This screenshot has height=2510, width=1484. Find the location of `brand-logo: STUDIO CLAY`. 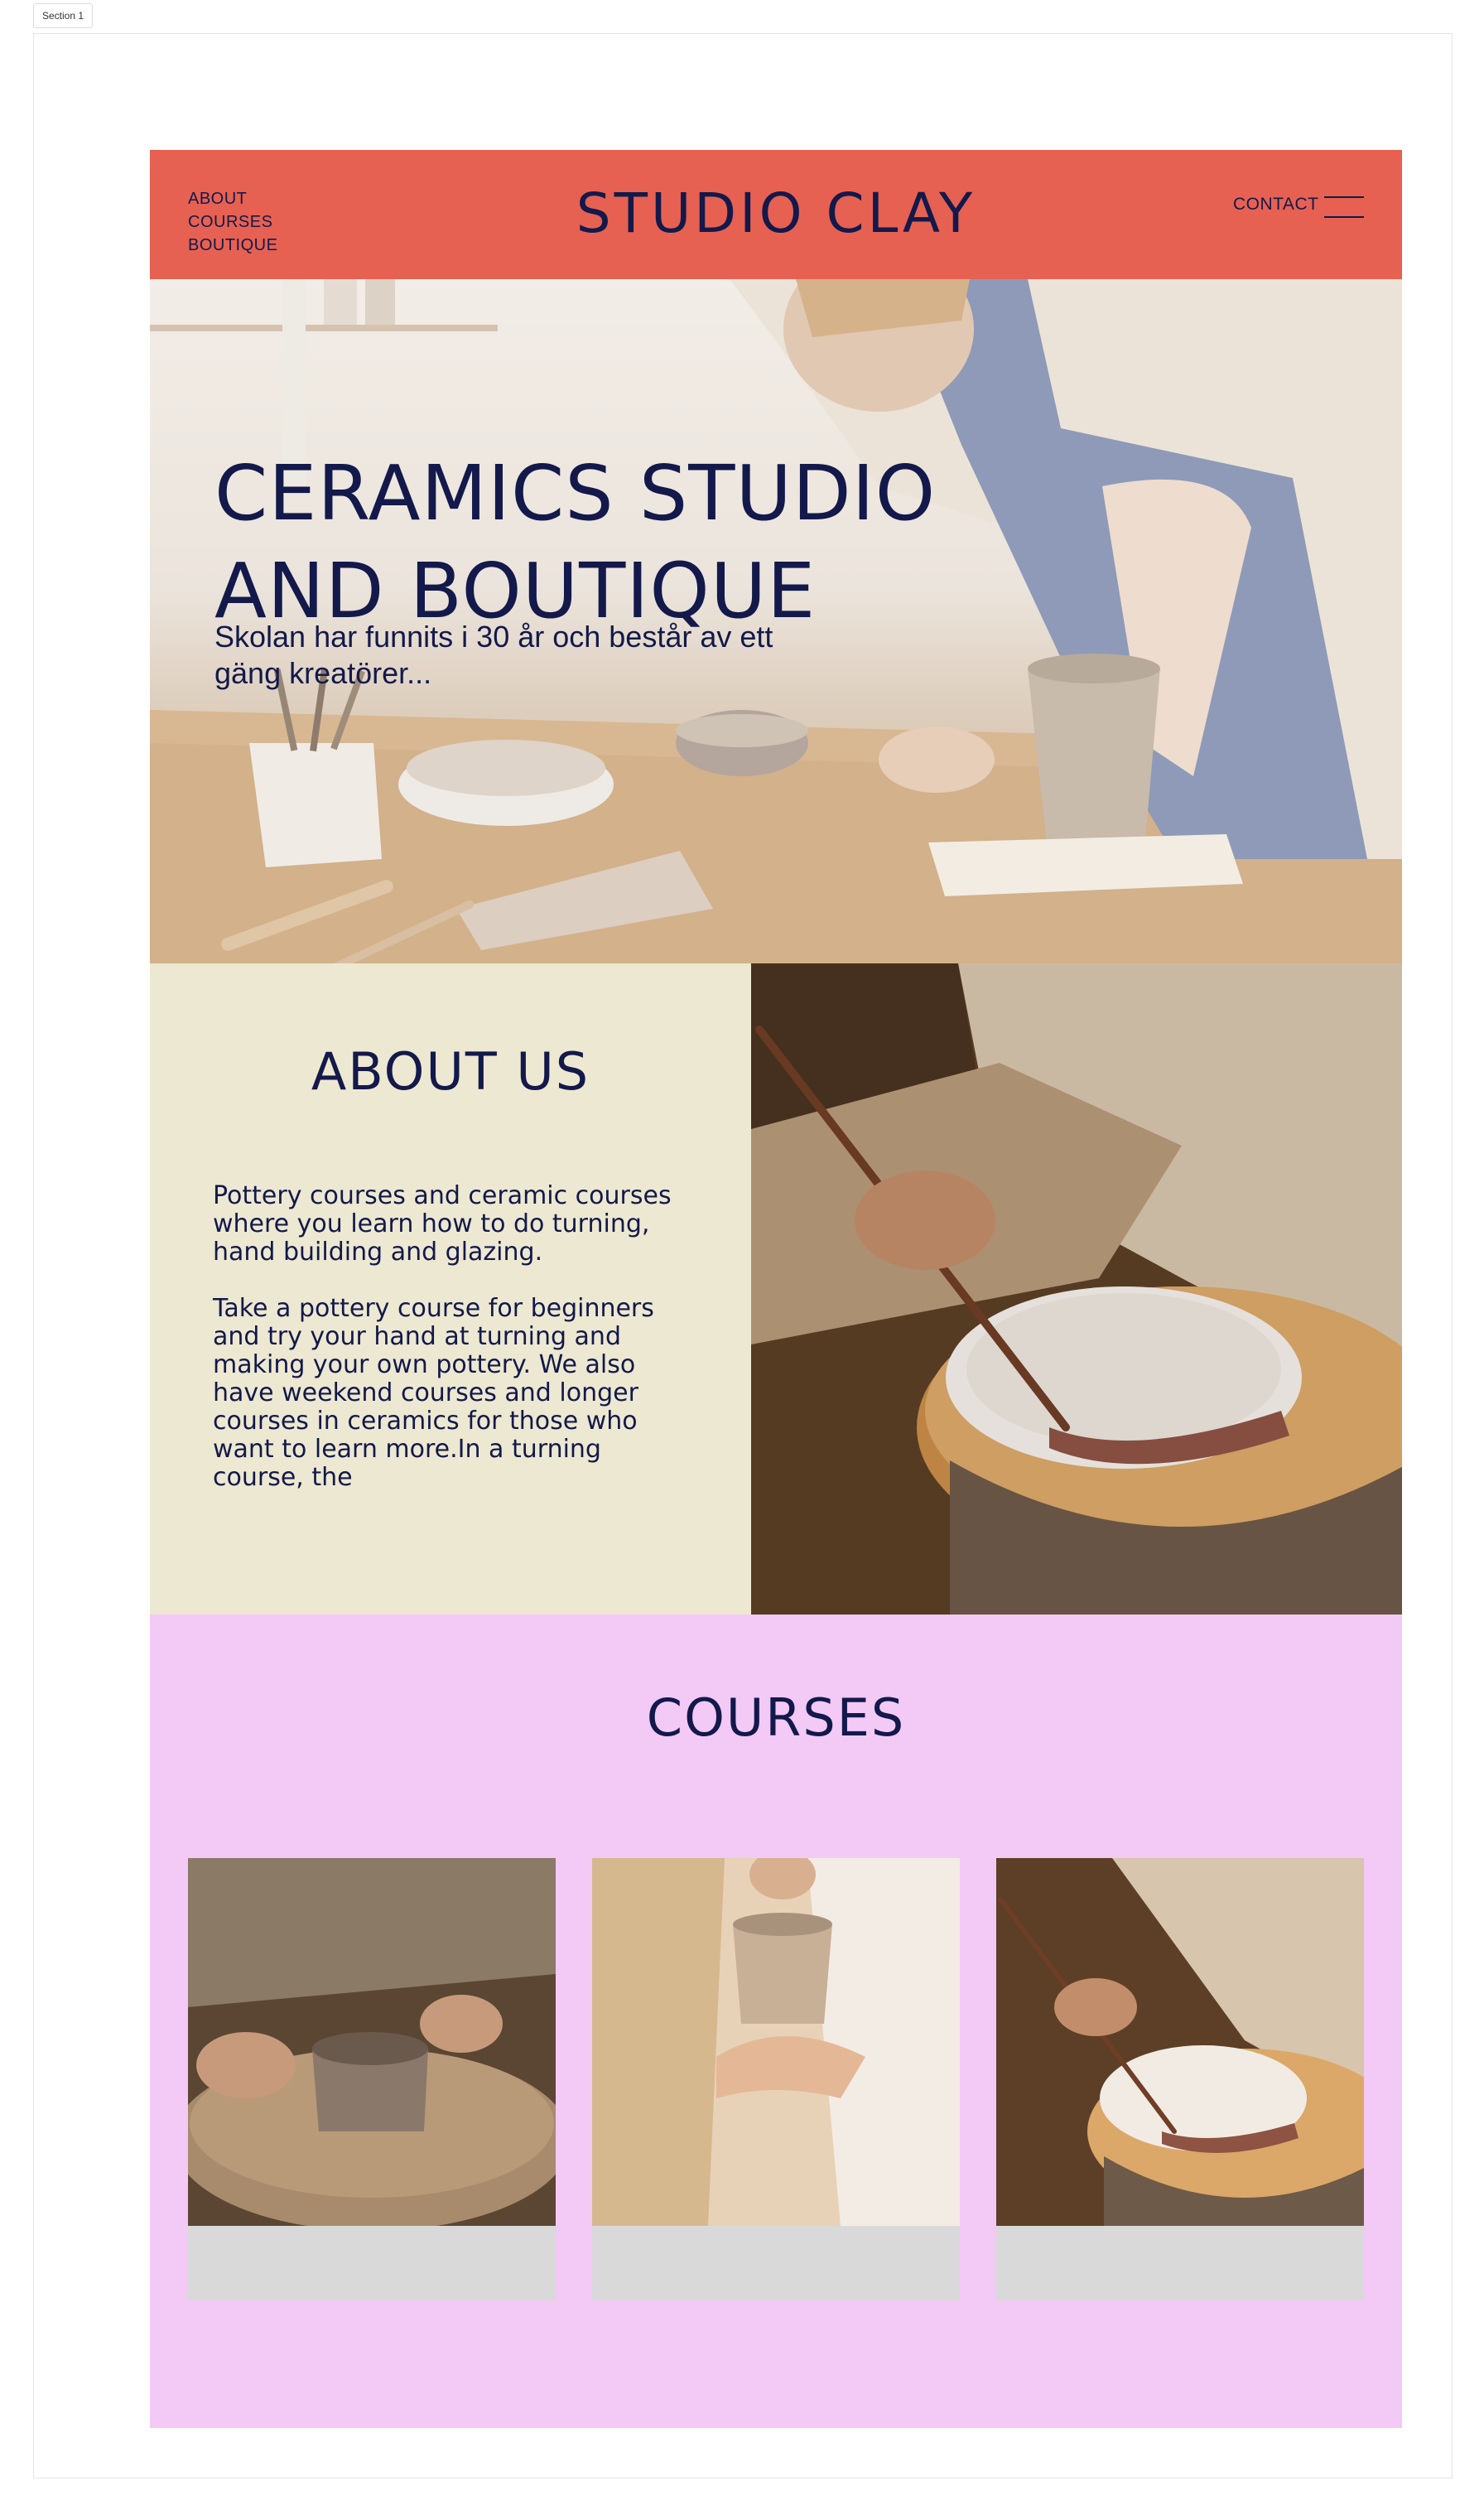

brand-logo: STUDIO CLAY is located at coordinates (776, 213).